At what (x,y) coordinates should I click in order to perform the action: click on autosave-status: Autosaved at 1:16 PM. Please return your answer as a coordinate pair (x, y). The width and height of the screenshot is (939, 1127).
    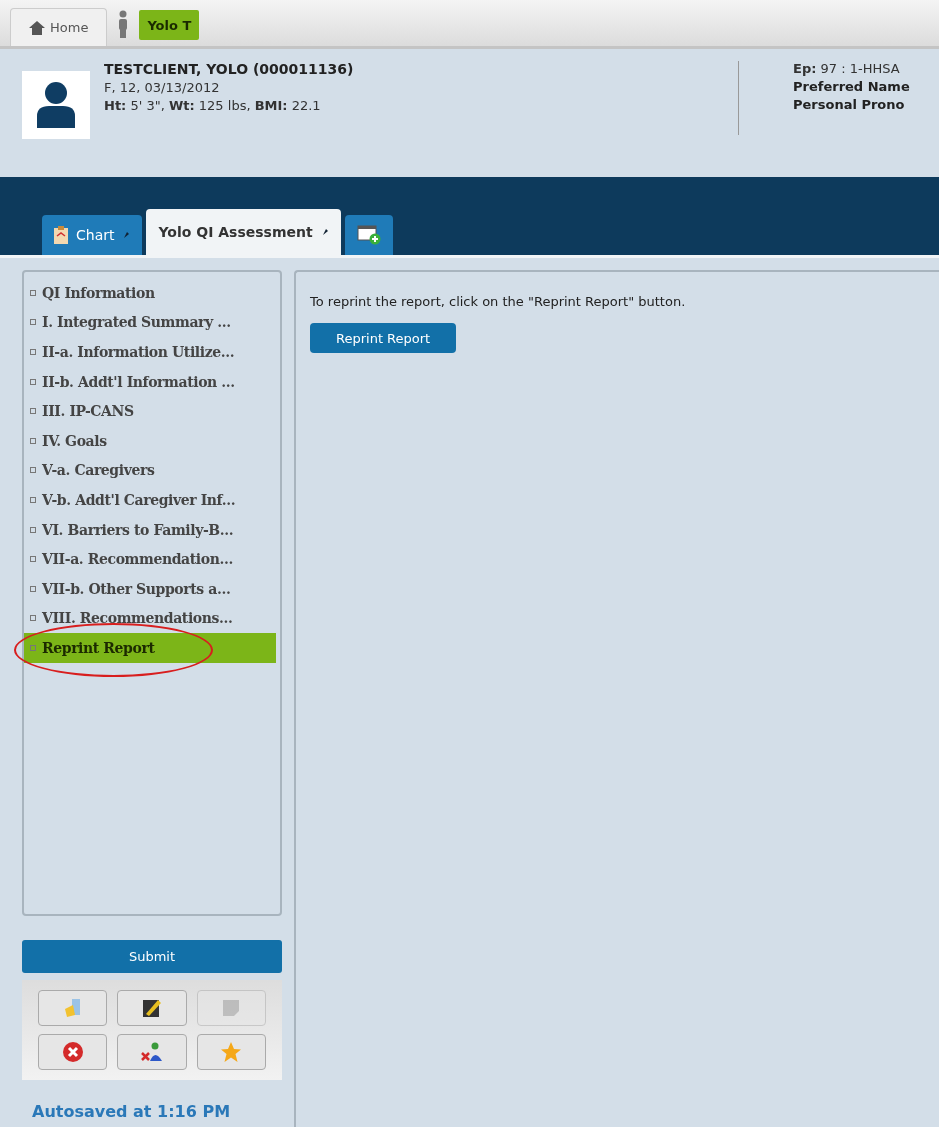
    Looking at the image, I should click on (131, 1111).